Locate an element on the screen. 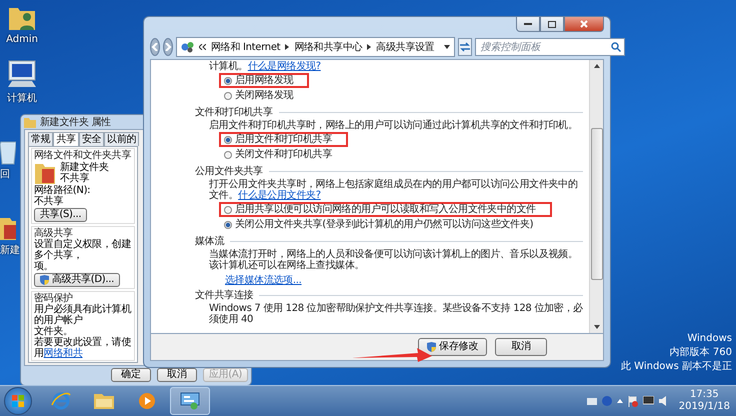  group-description: 文件夹。 is located at coordinates (53, 331).